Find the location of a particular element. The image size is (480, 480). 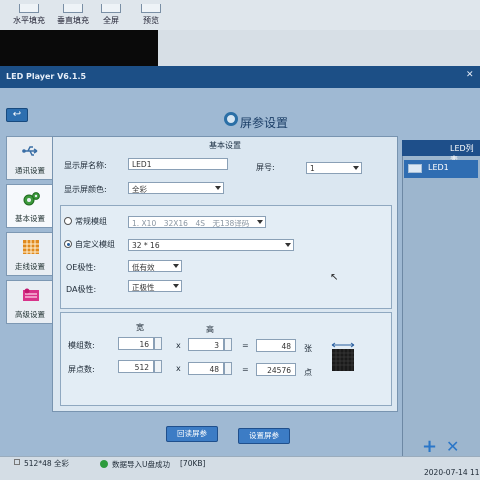

fill-vertical-button: 垂直填充 is located at coordinates (73, 13).